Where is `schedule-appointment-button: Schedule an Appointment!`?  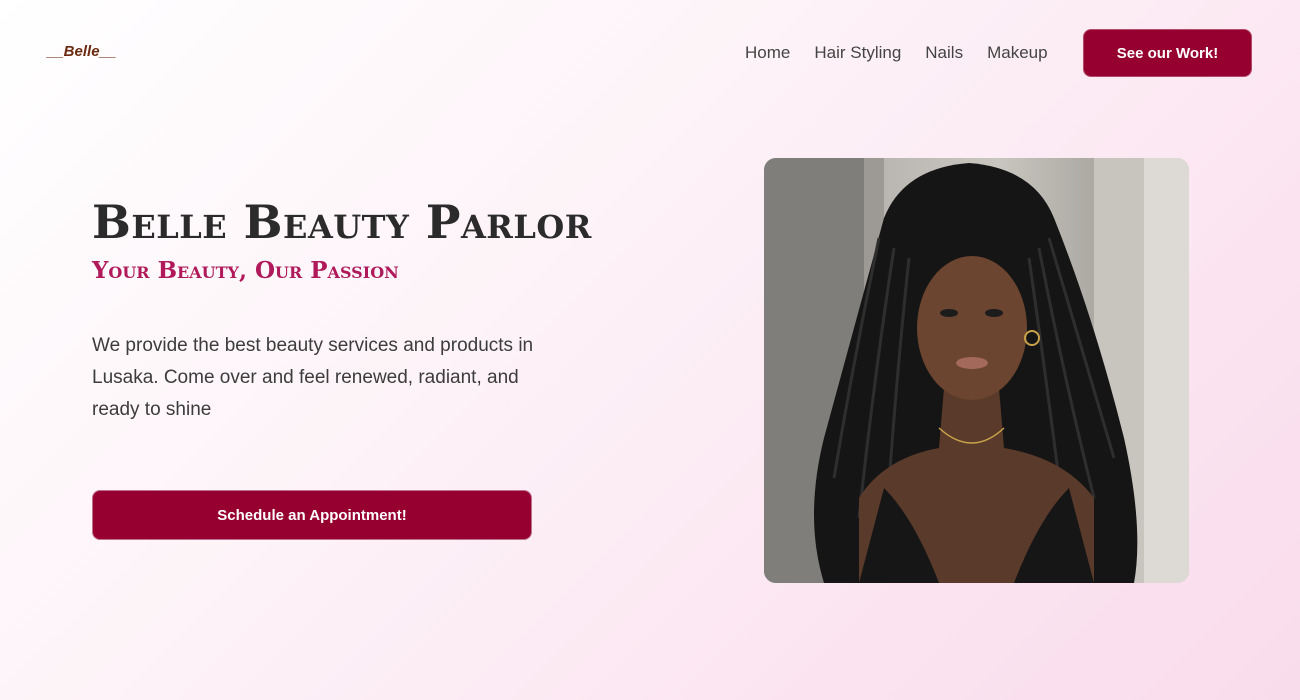
schedule-appointment-button: Schedule an Appointment! is located at coordinates (312, 515).